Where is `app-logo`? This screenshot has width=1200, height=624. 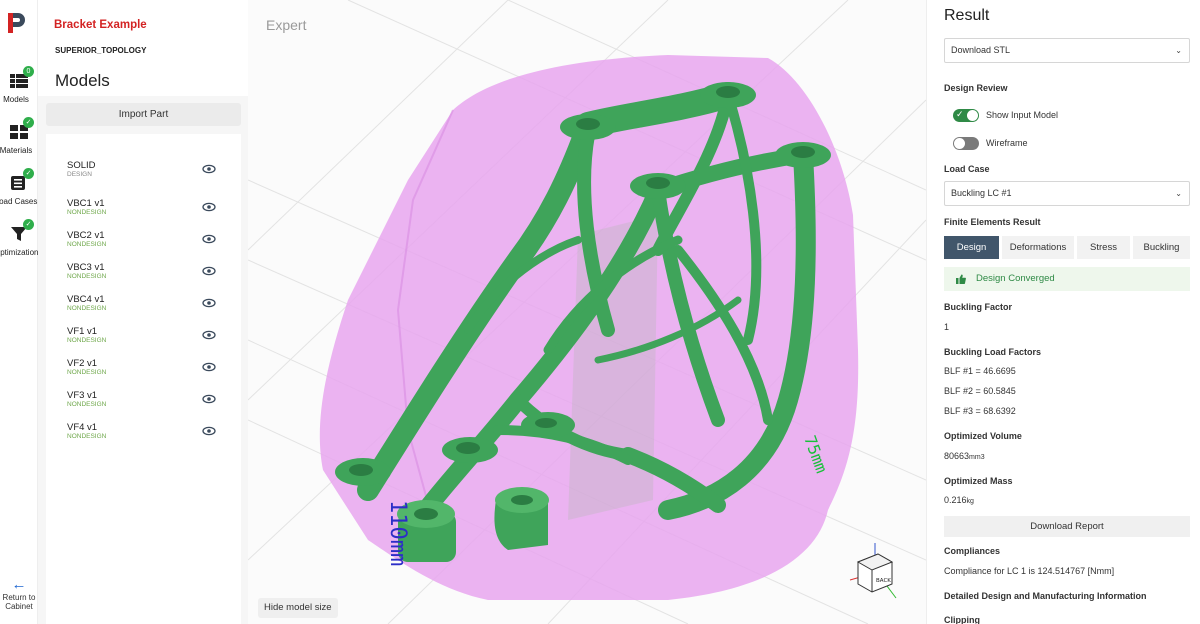
app-logo is located at coordinates (16, 23).